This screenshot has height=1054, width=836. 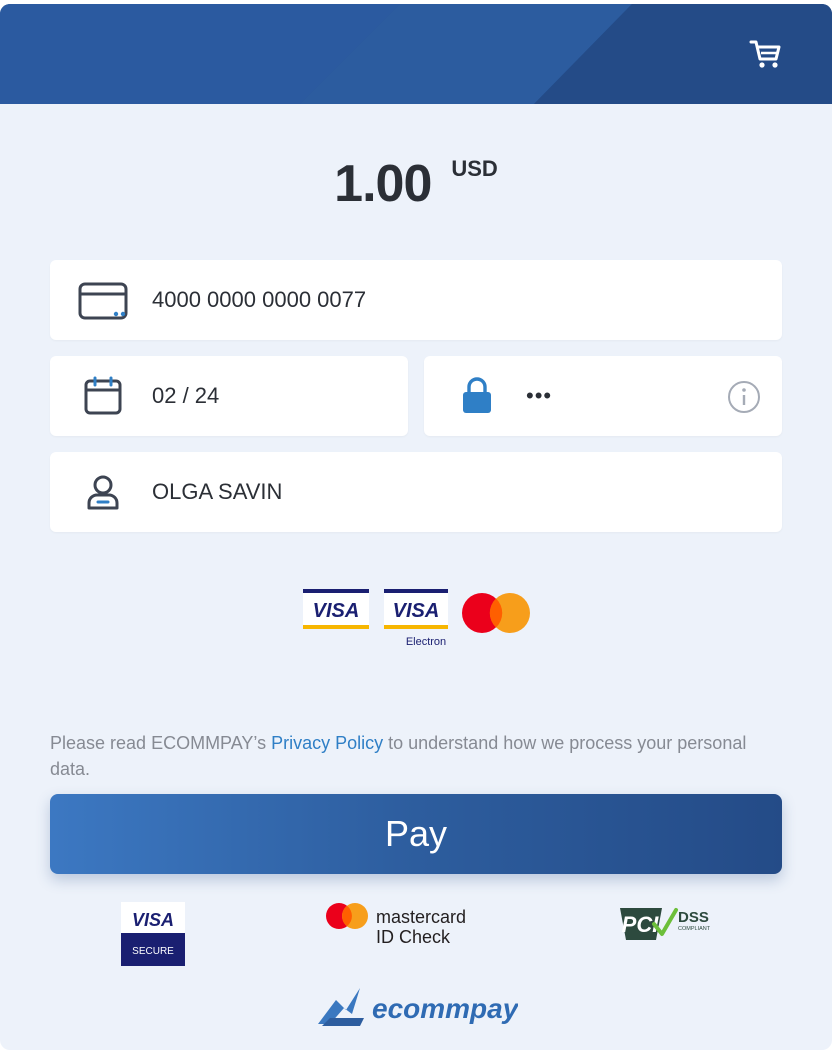 I want to click on visa-electron-logo: VISA Electron, so click(x=416, y=618).